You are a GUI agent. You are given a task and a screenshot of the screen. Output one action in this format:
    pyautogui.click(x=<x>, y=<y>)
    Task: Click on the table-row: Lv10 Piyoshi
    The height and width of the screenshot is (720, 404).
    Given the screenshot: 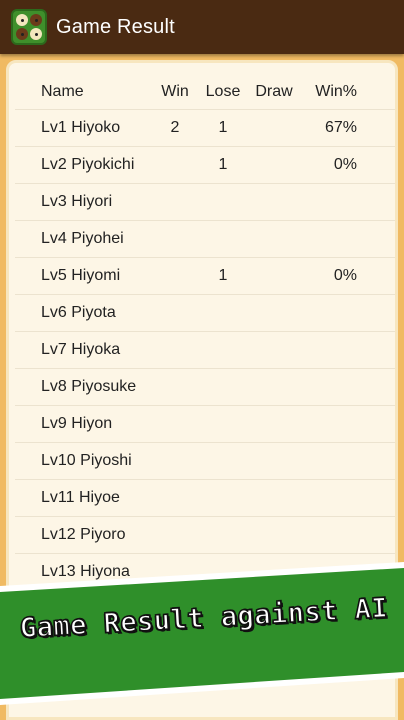 What is the action you would take?
    pyautogui.click(x=205, y=461)
    